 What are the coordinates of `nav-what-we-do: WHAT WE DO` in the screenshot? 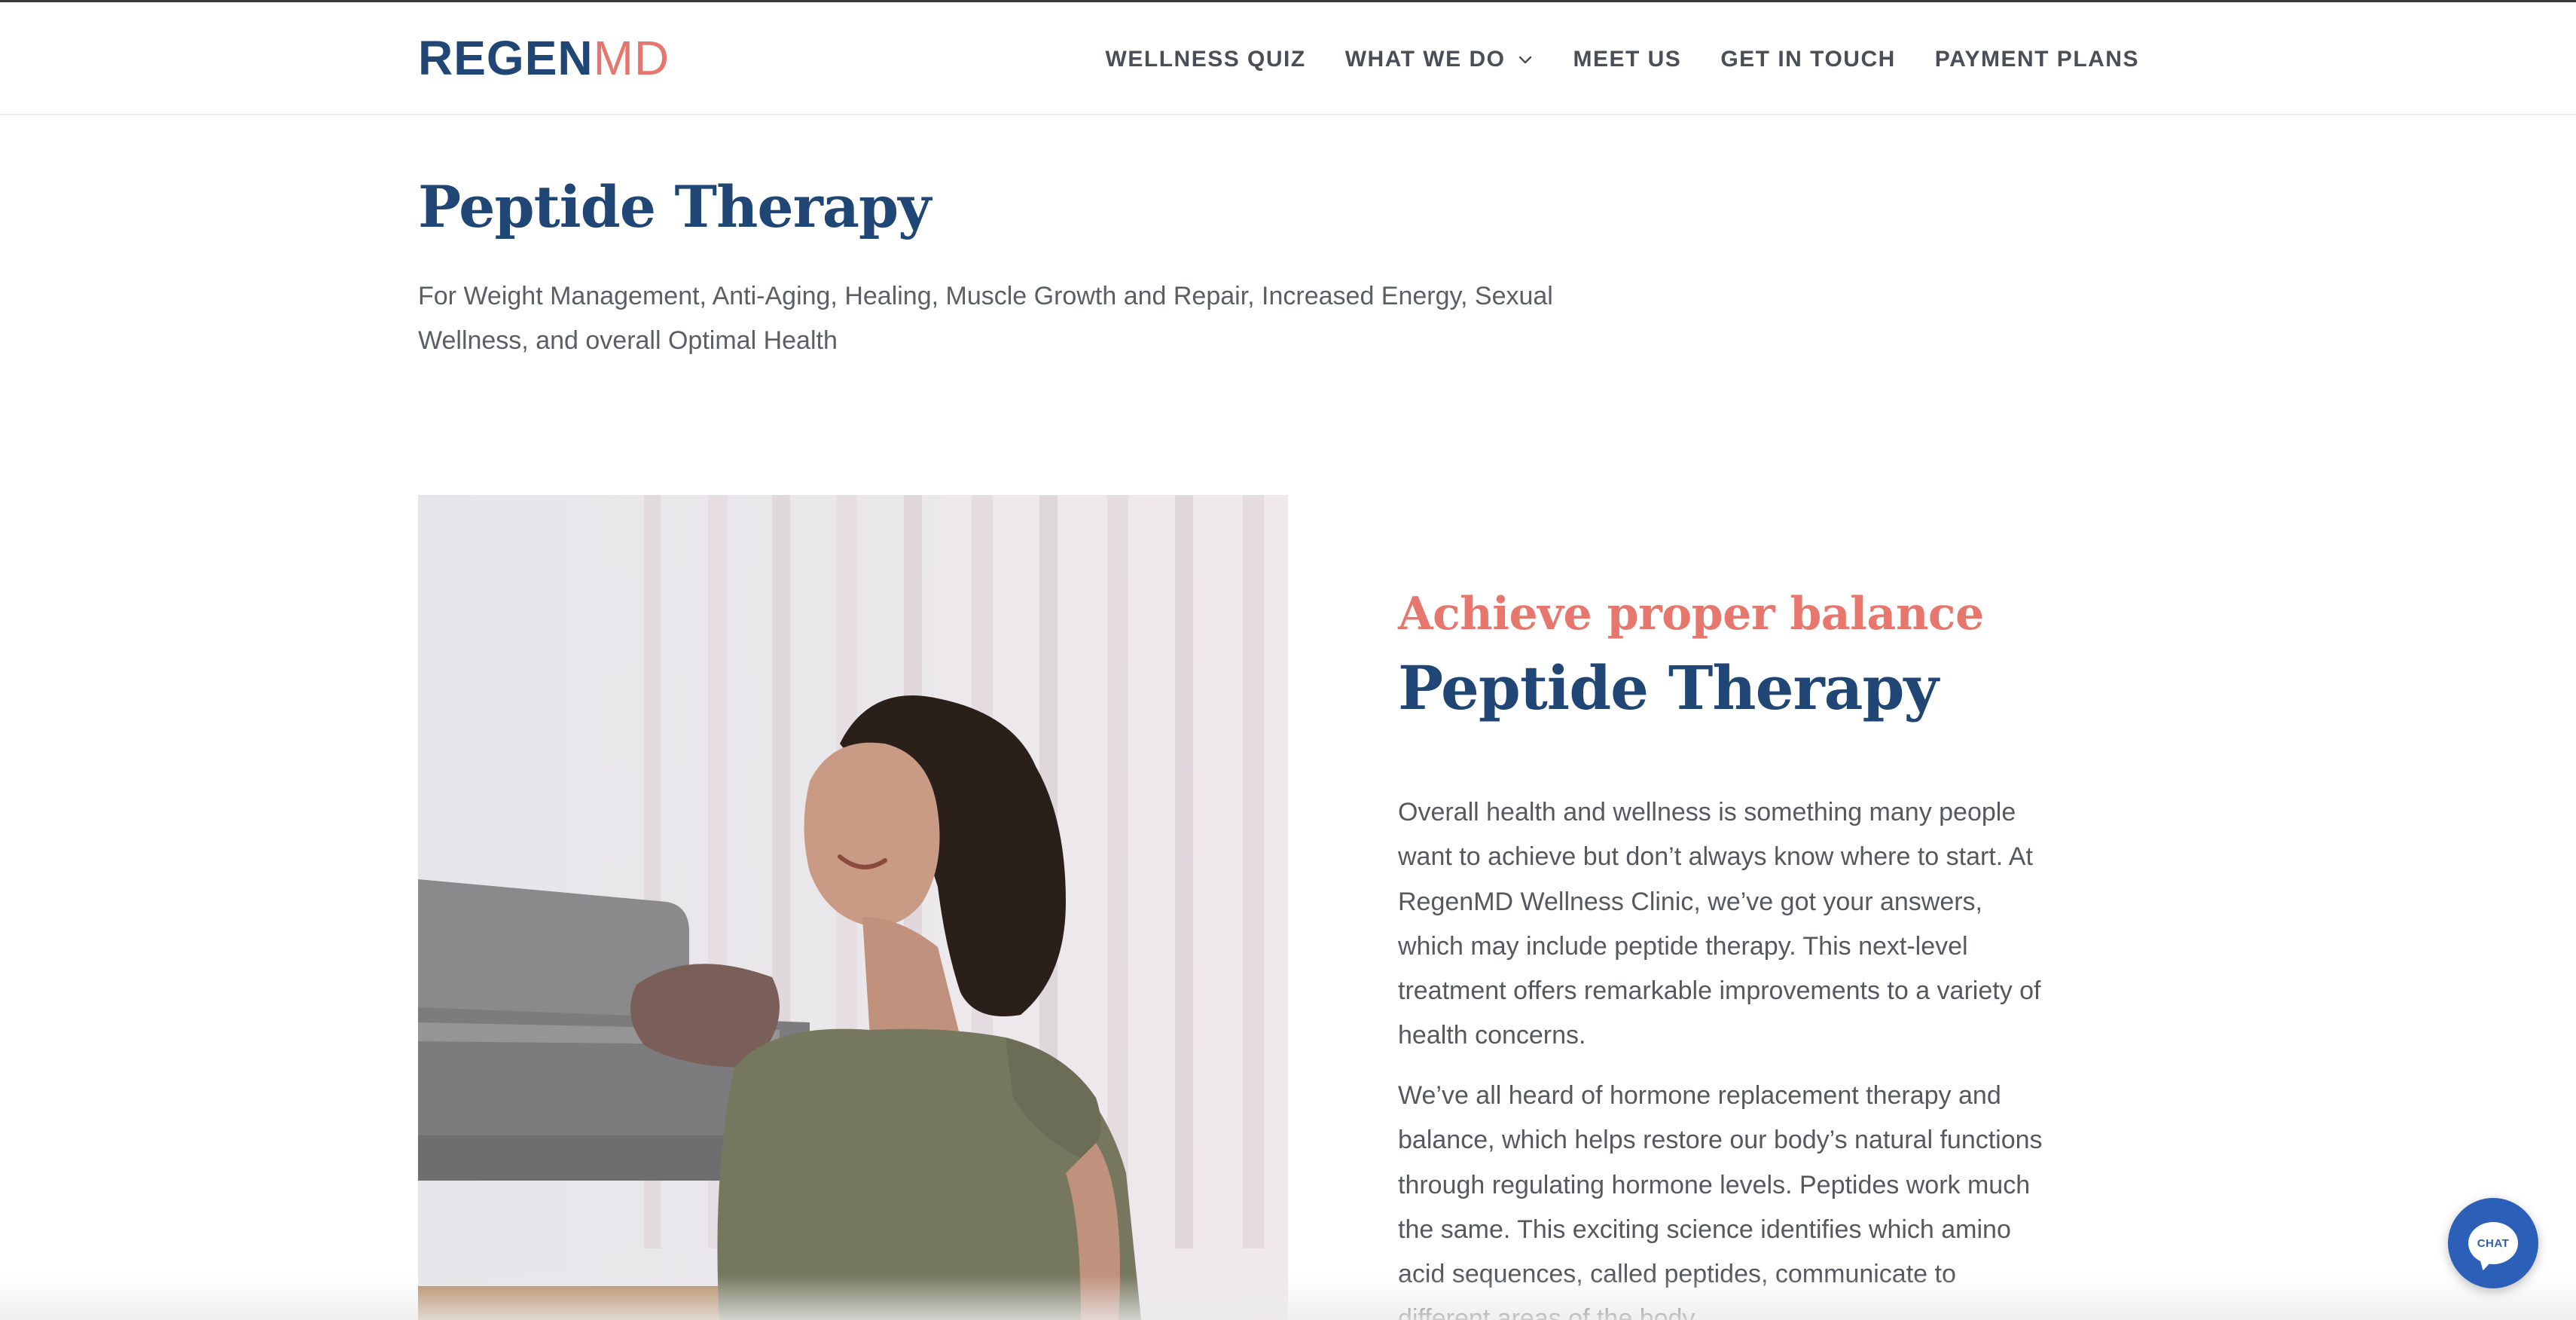 It's located at (1440, 60).